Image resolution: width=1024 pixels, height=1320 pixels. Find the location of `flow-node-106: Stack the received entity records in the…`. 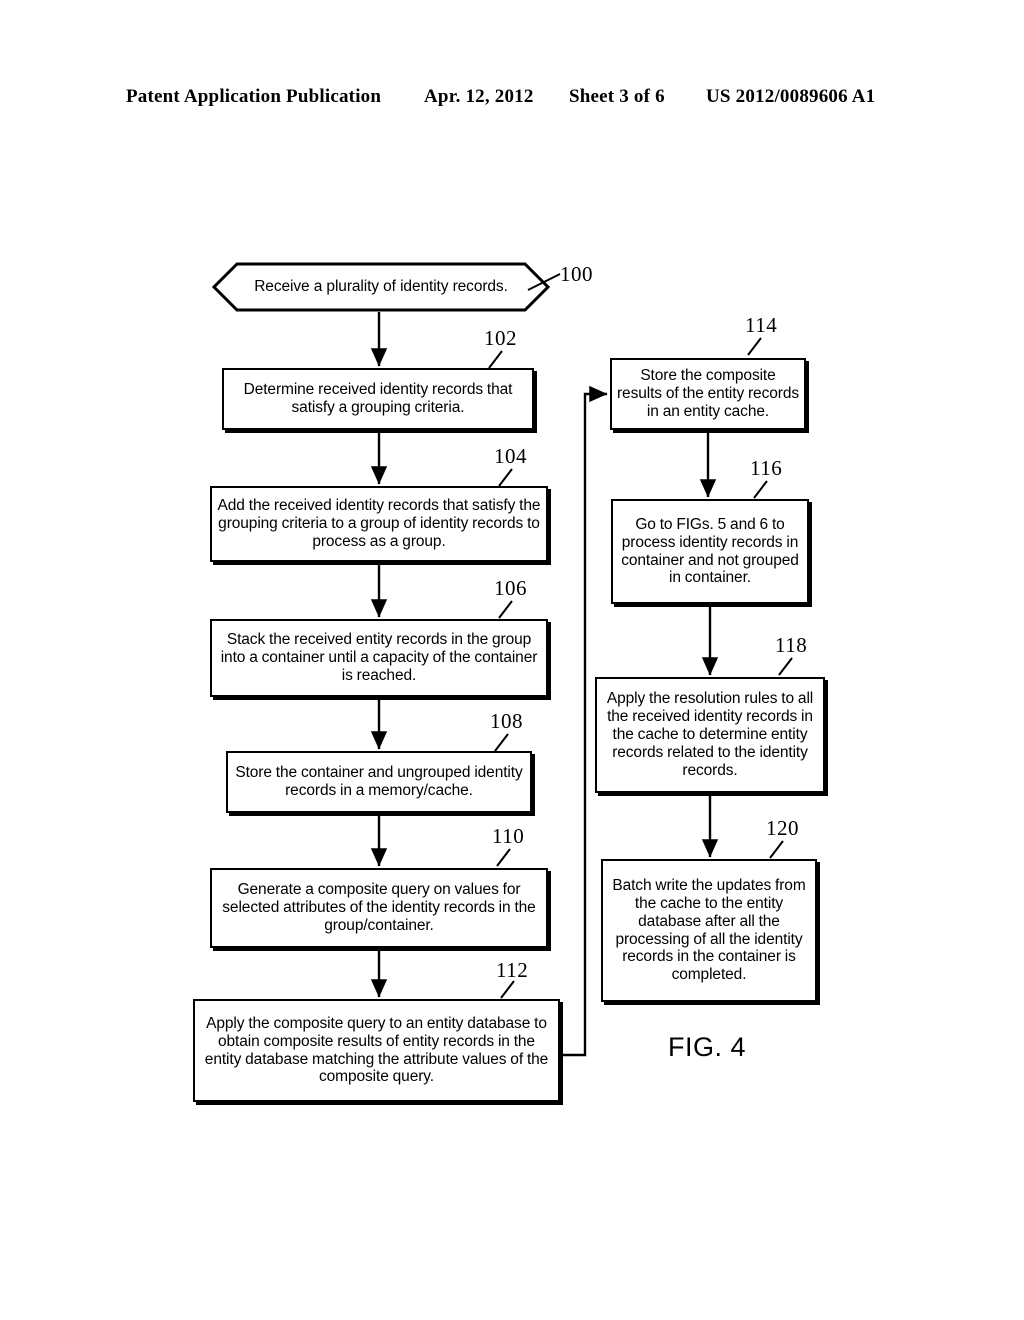

flow-node-106: Stack the received entity records in the… is located at coordinates (379, 658).